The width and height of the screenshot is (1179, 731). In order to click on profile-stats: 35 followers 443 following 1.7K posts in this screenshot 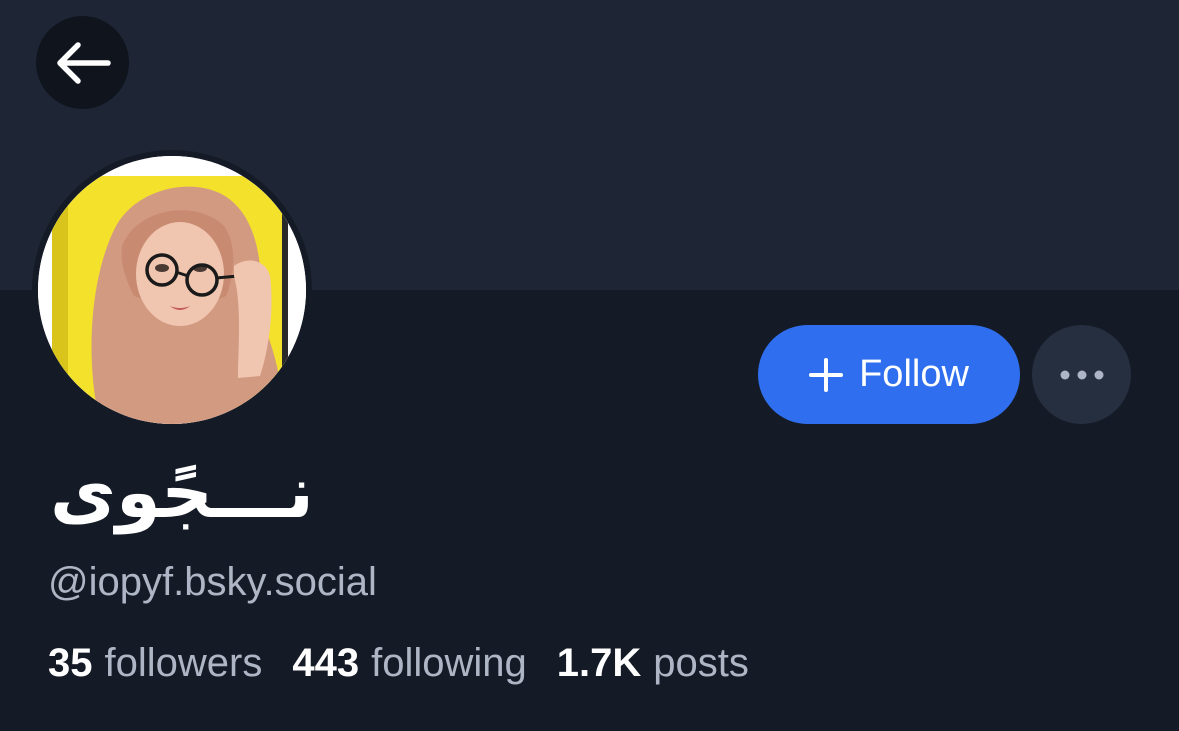, I will do `click(398, 663)`.